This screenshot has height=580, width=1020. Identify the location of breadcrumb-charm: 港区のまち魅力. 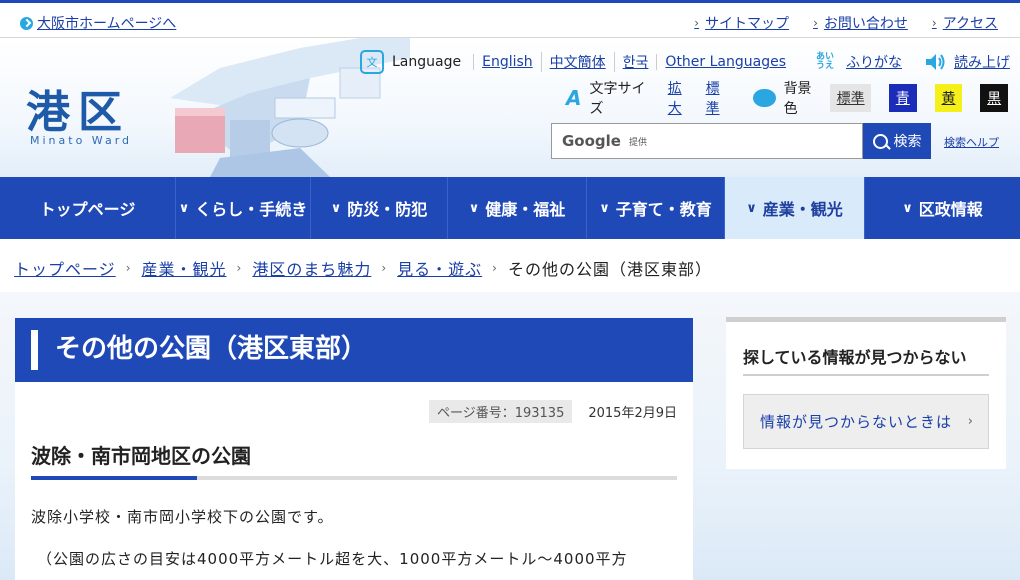
(311, 268).